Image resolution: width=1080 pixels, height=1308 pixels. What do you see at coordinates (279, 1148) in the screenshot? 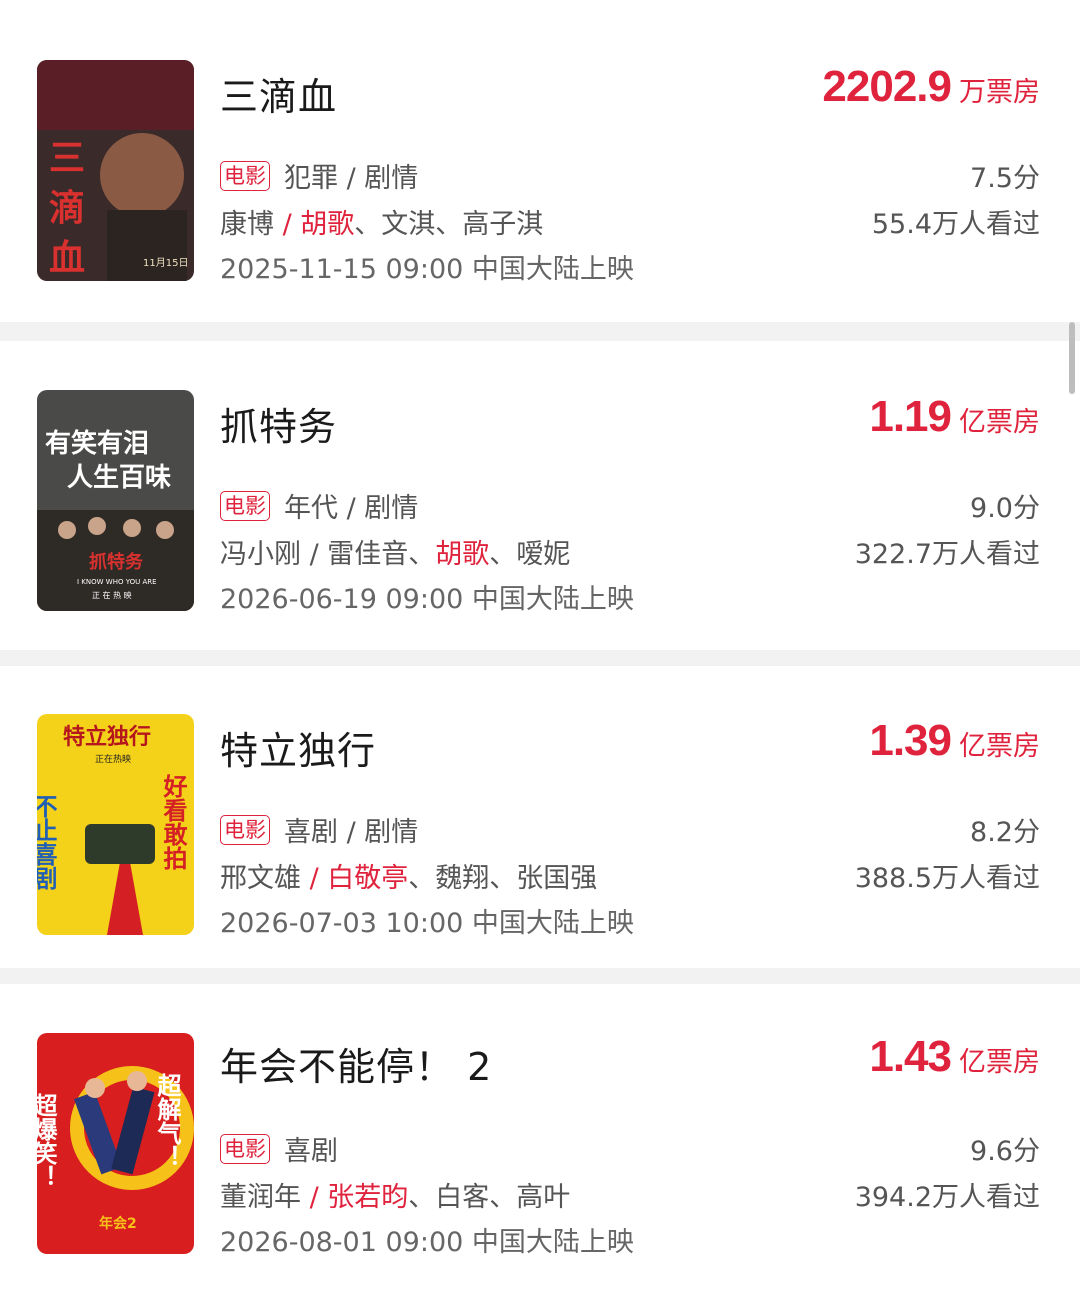
I see `genre-row: 电影 喜剧` at bounding box center [279, 1148].